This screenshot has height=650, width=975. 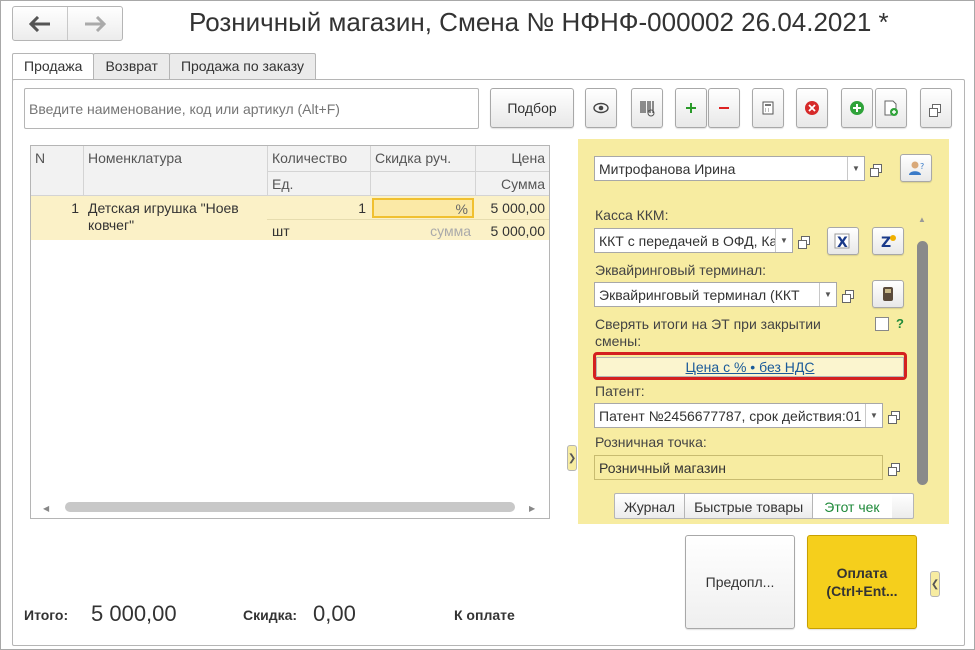 I want to click on increase-button, so click(x=691, y=108).